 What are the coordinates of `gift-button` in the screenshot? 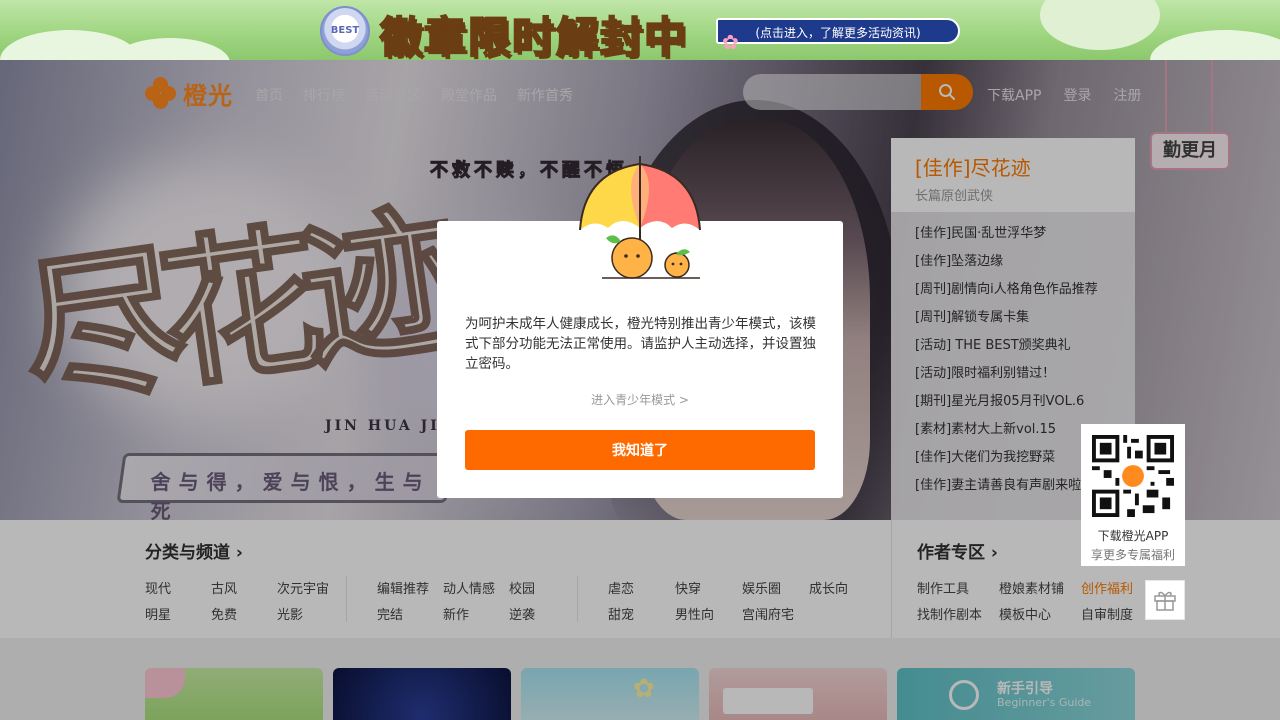 It's located at (1165, 600).